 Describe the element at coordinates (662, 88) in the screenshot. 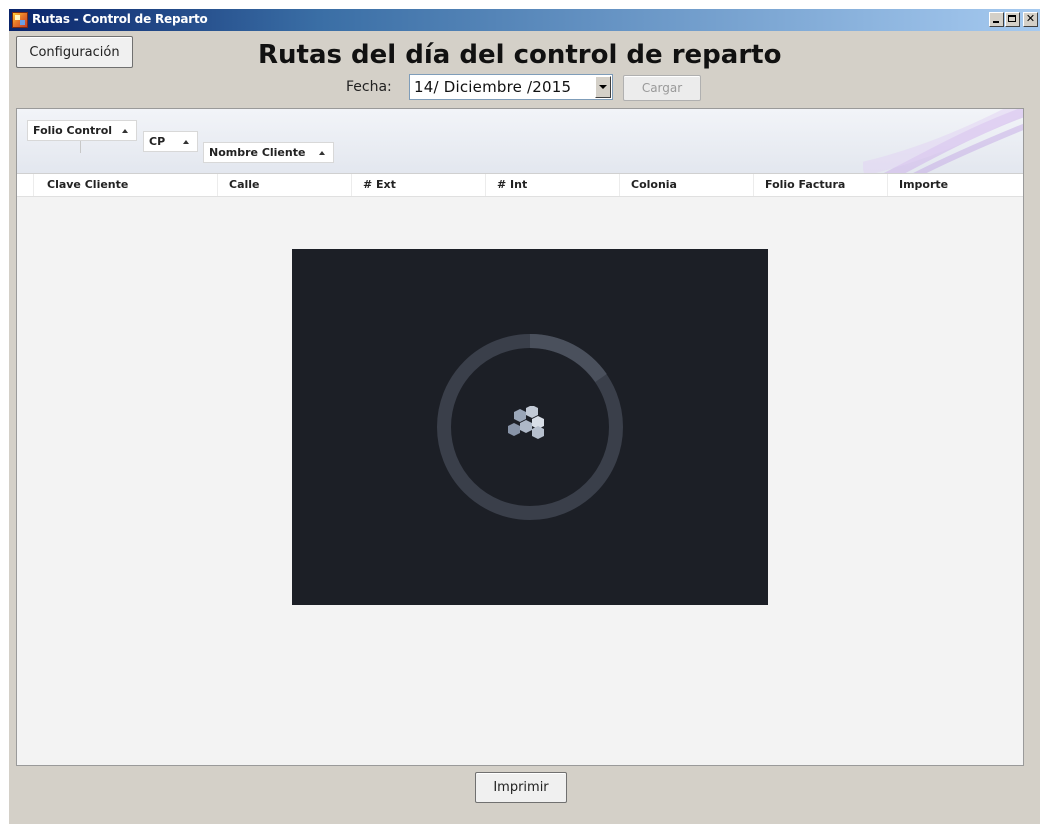

I see `cargar-button: Cargar` at that location.